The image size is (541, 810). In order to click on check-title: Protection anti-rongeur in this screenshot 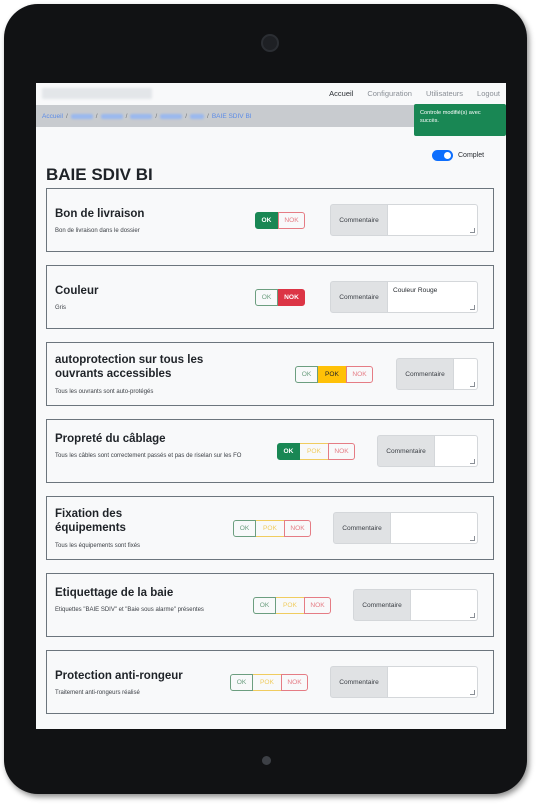, I will do `click(119, 676)`.